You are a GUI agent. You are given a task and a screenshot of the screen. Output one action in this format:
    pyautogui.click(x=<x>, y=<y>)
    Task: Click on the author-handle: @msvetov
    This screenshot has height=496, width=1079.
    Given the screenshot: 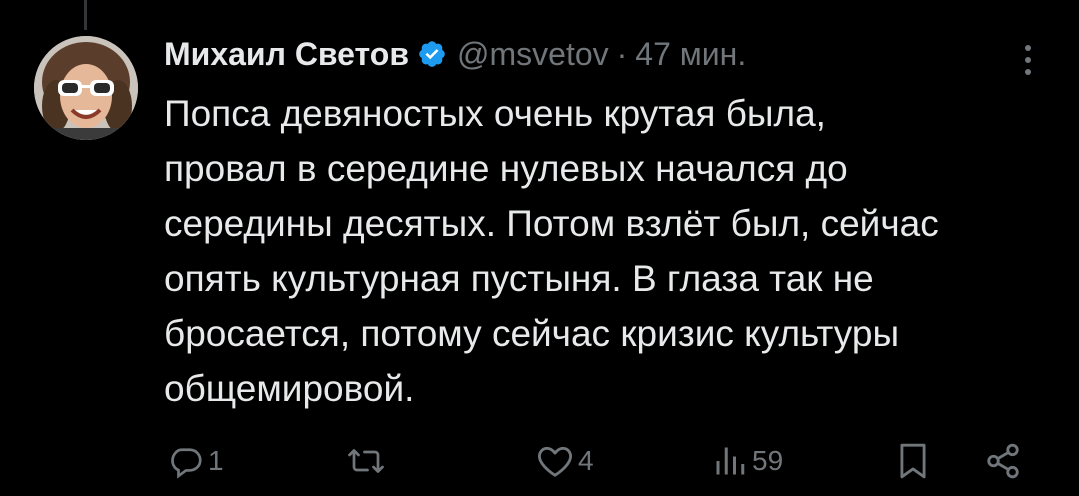 What is the action you would take?
    pyautogui.click(x=533, y=54)
    